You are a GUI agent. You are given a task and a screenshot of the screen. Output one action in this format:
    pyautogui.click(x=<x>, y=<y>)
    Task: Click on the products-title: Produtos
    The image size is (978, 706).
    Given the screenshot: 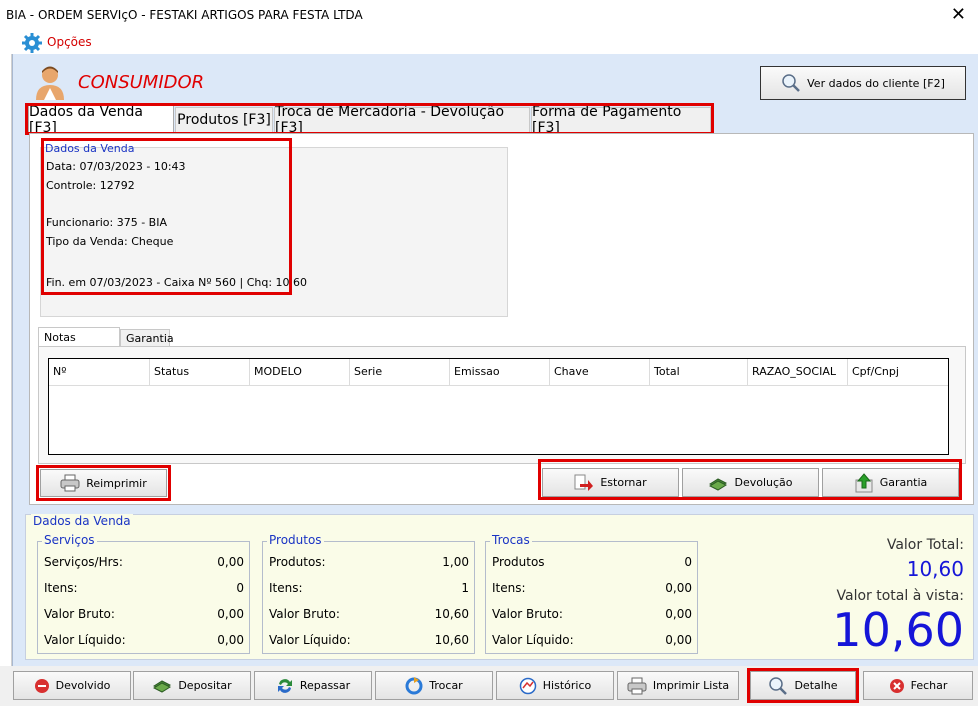 What is the action you would take?
    pyautogui.click(x=295, y=540)
    